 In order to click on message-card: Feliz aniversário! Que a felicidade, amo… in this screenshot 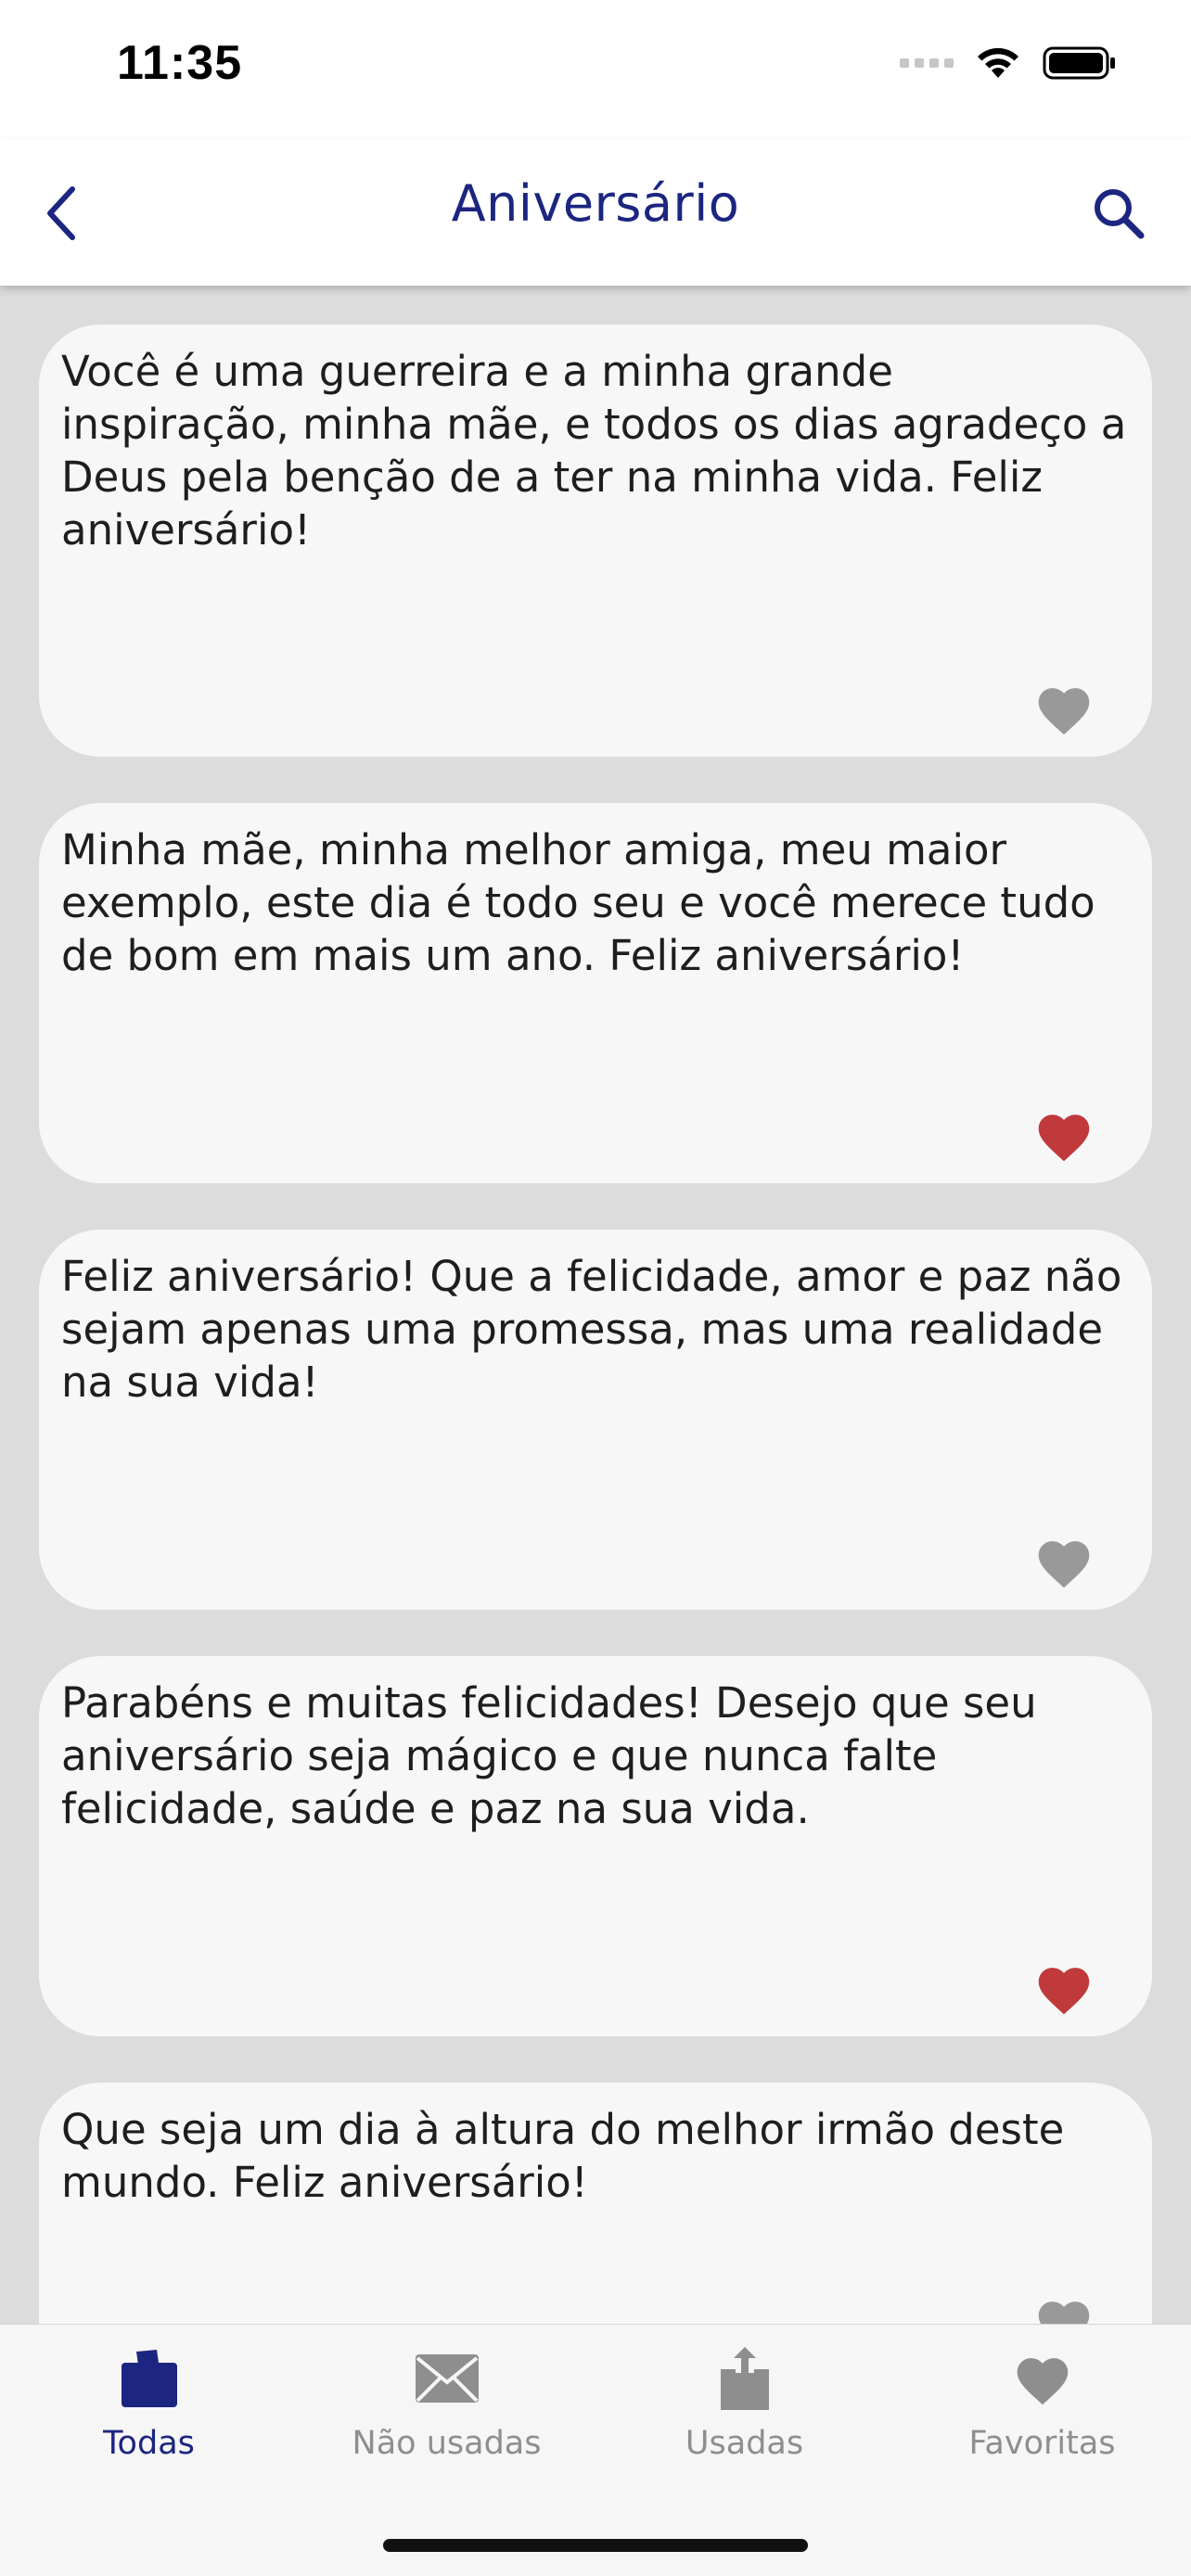, I will do `click(595, 1420)`.